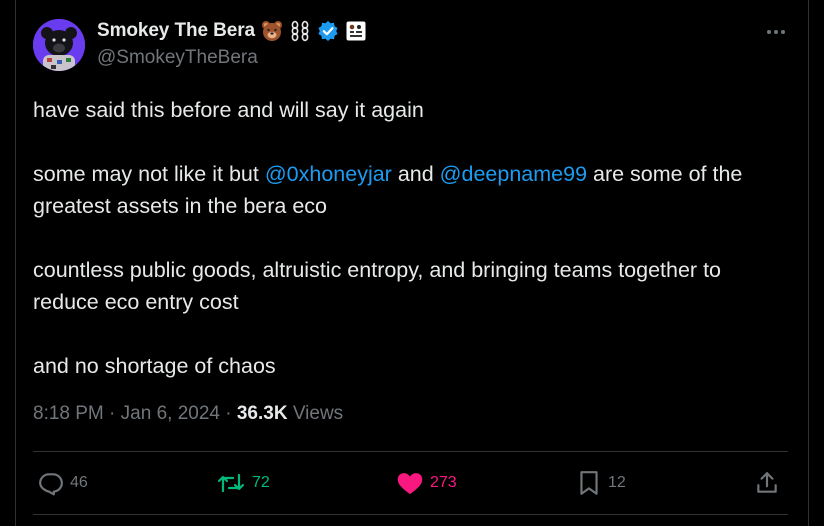  I want to click on bear-avatar-icon, so click(59, 45).